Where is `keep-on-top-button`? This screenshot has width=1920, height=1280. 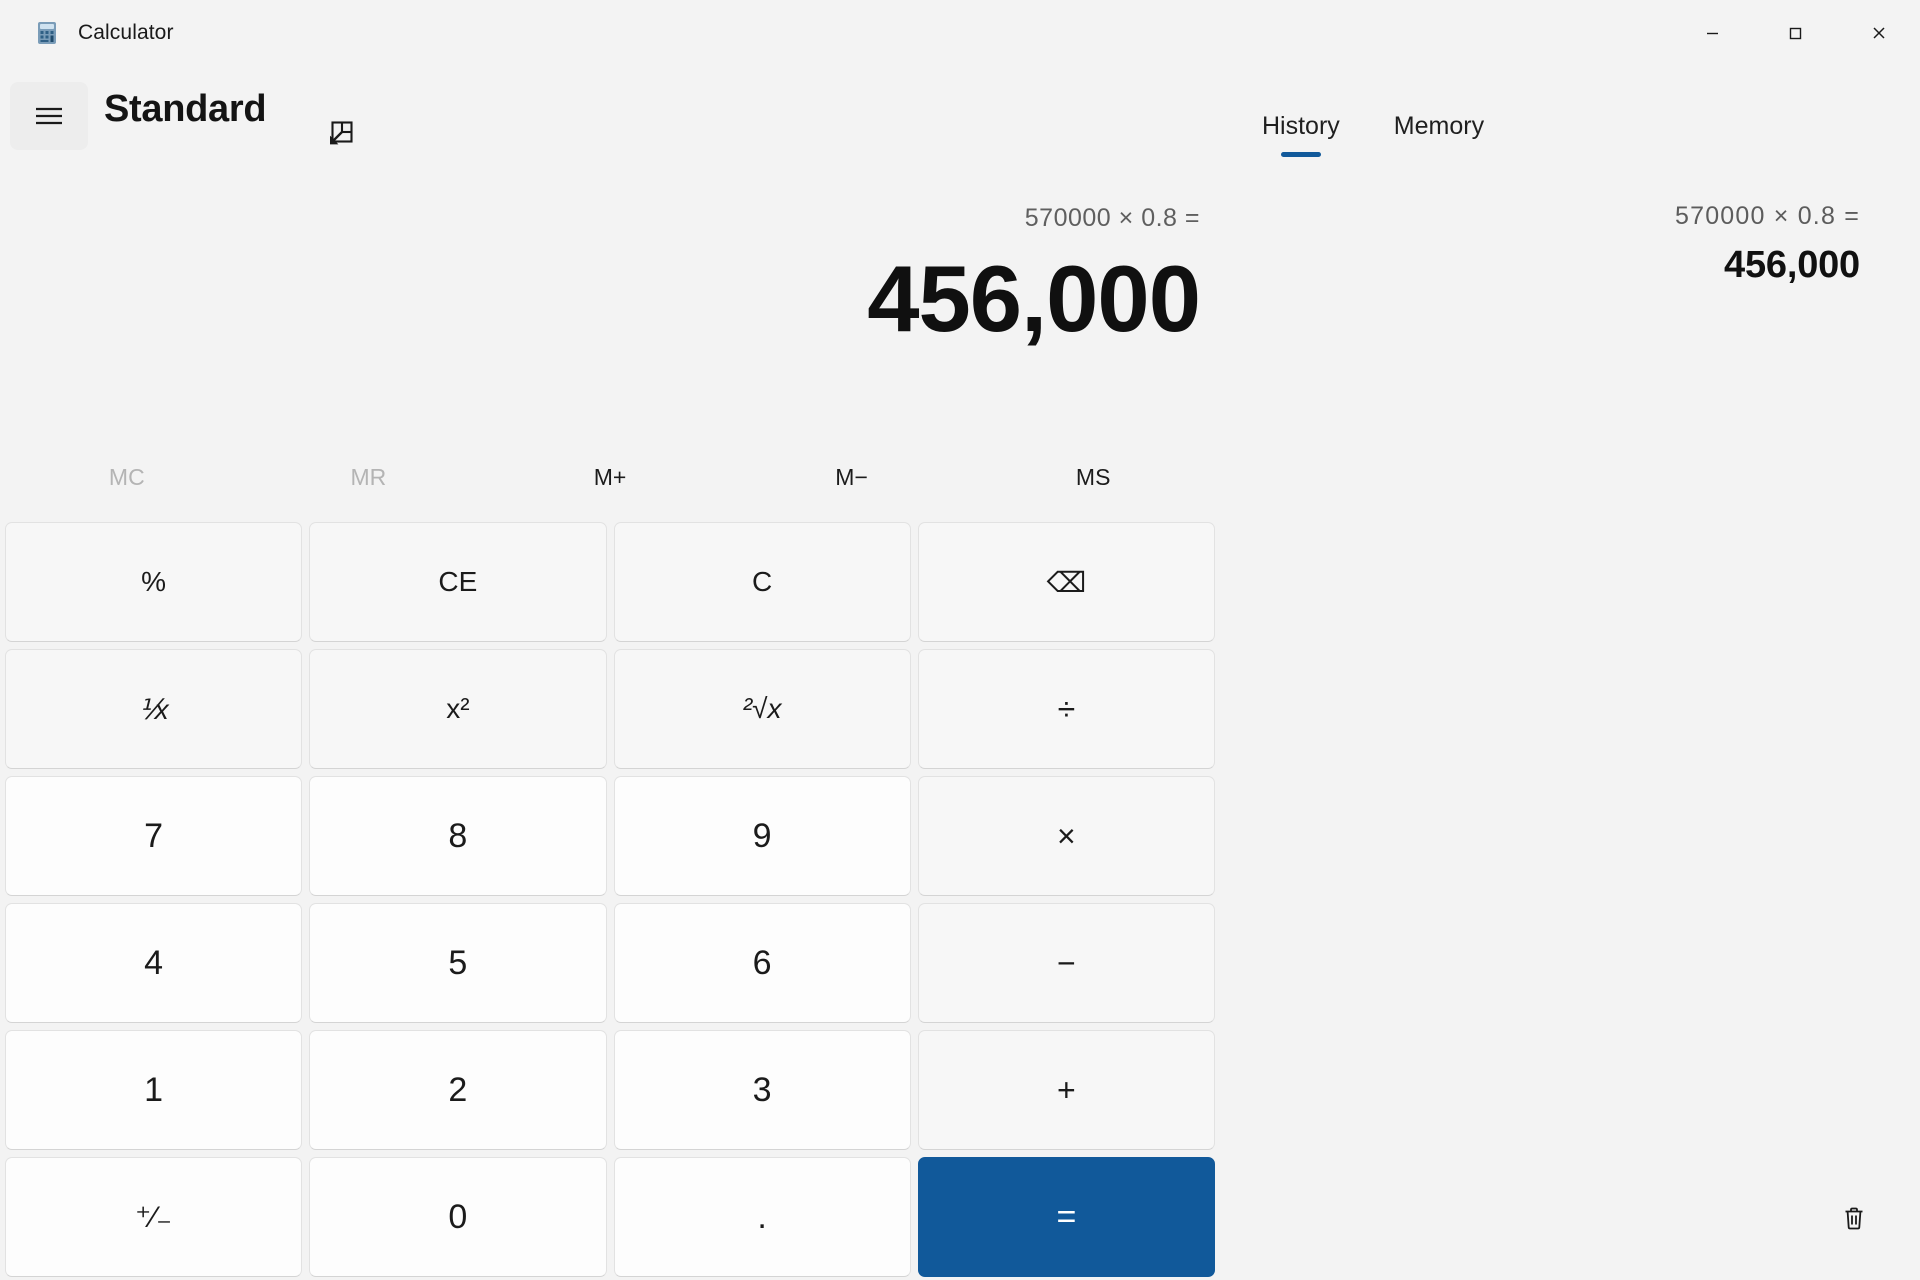 keep-on-top-button is located at coordinates (341, 133).